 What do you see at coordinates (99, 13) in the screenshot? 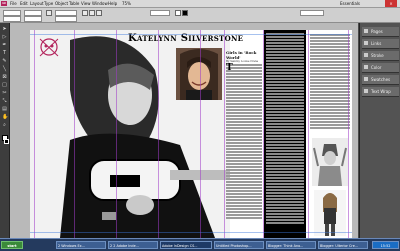
I see `align-right-icon` at bounding box center [99, 13].